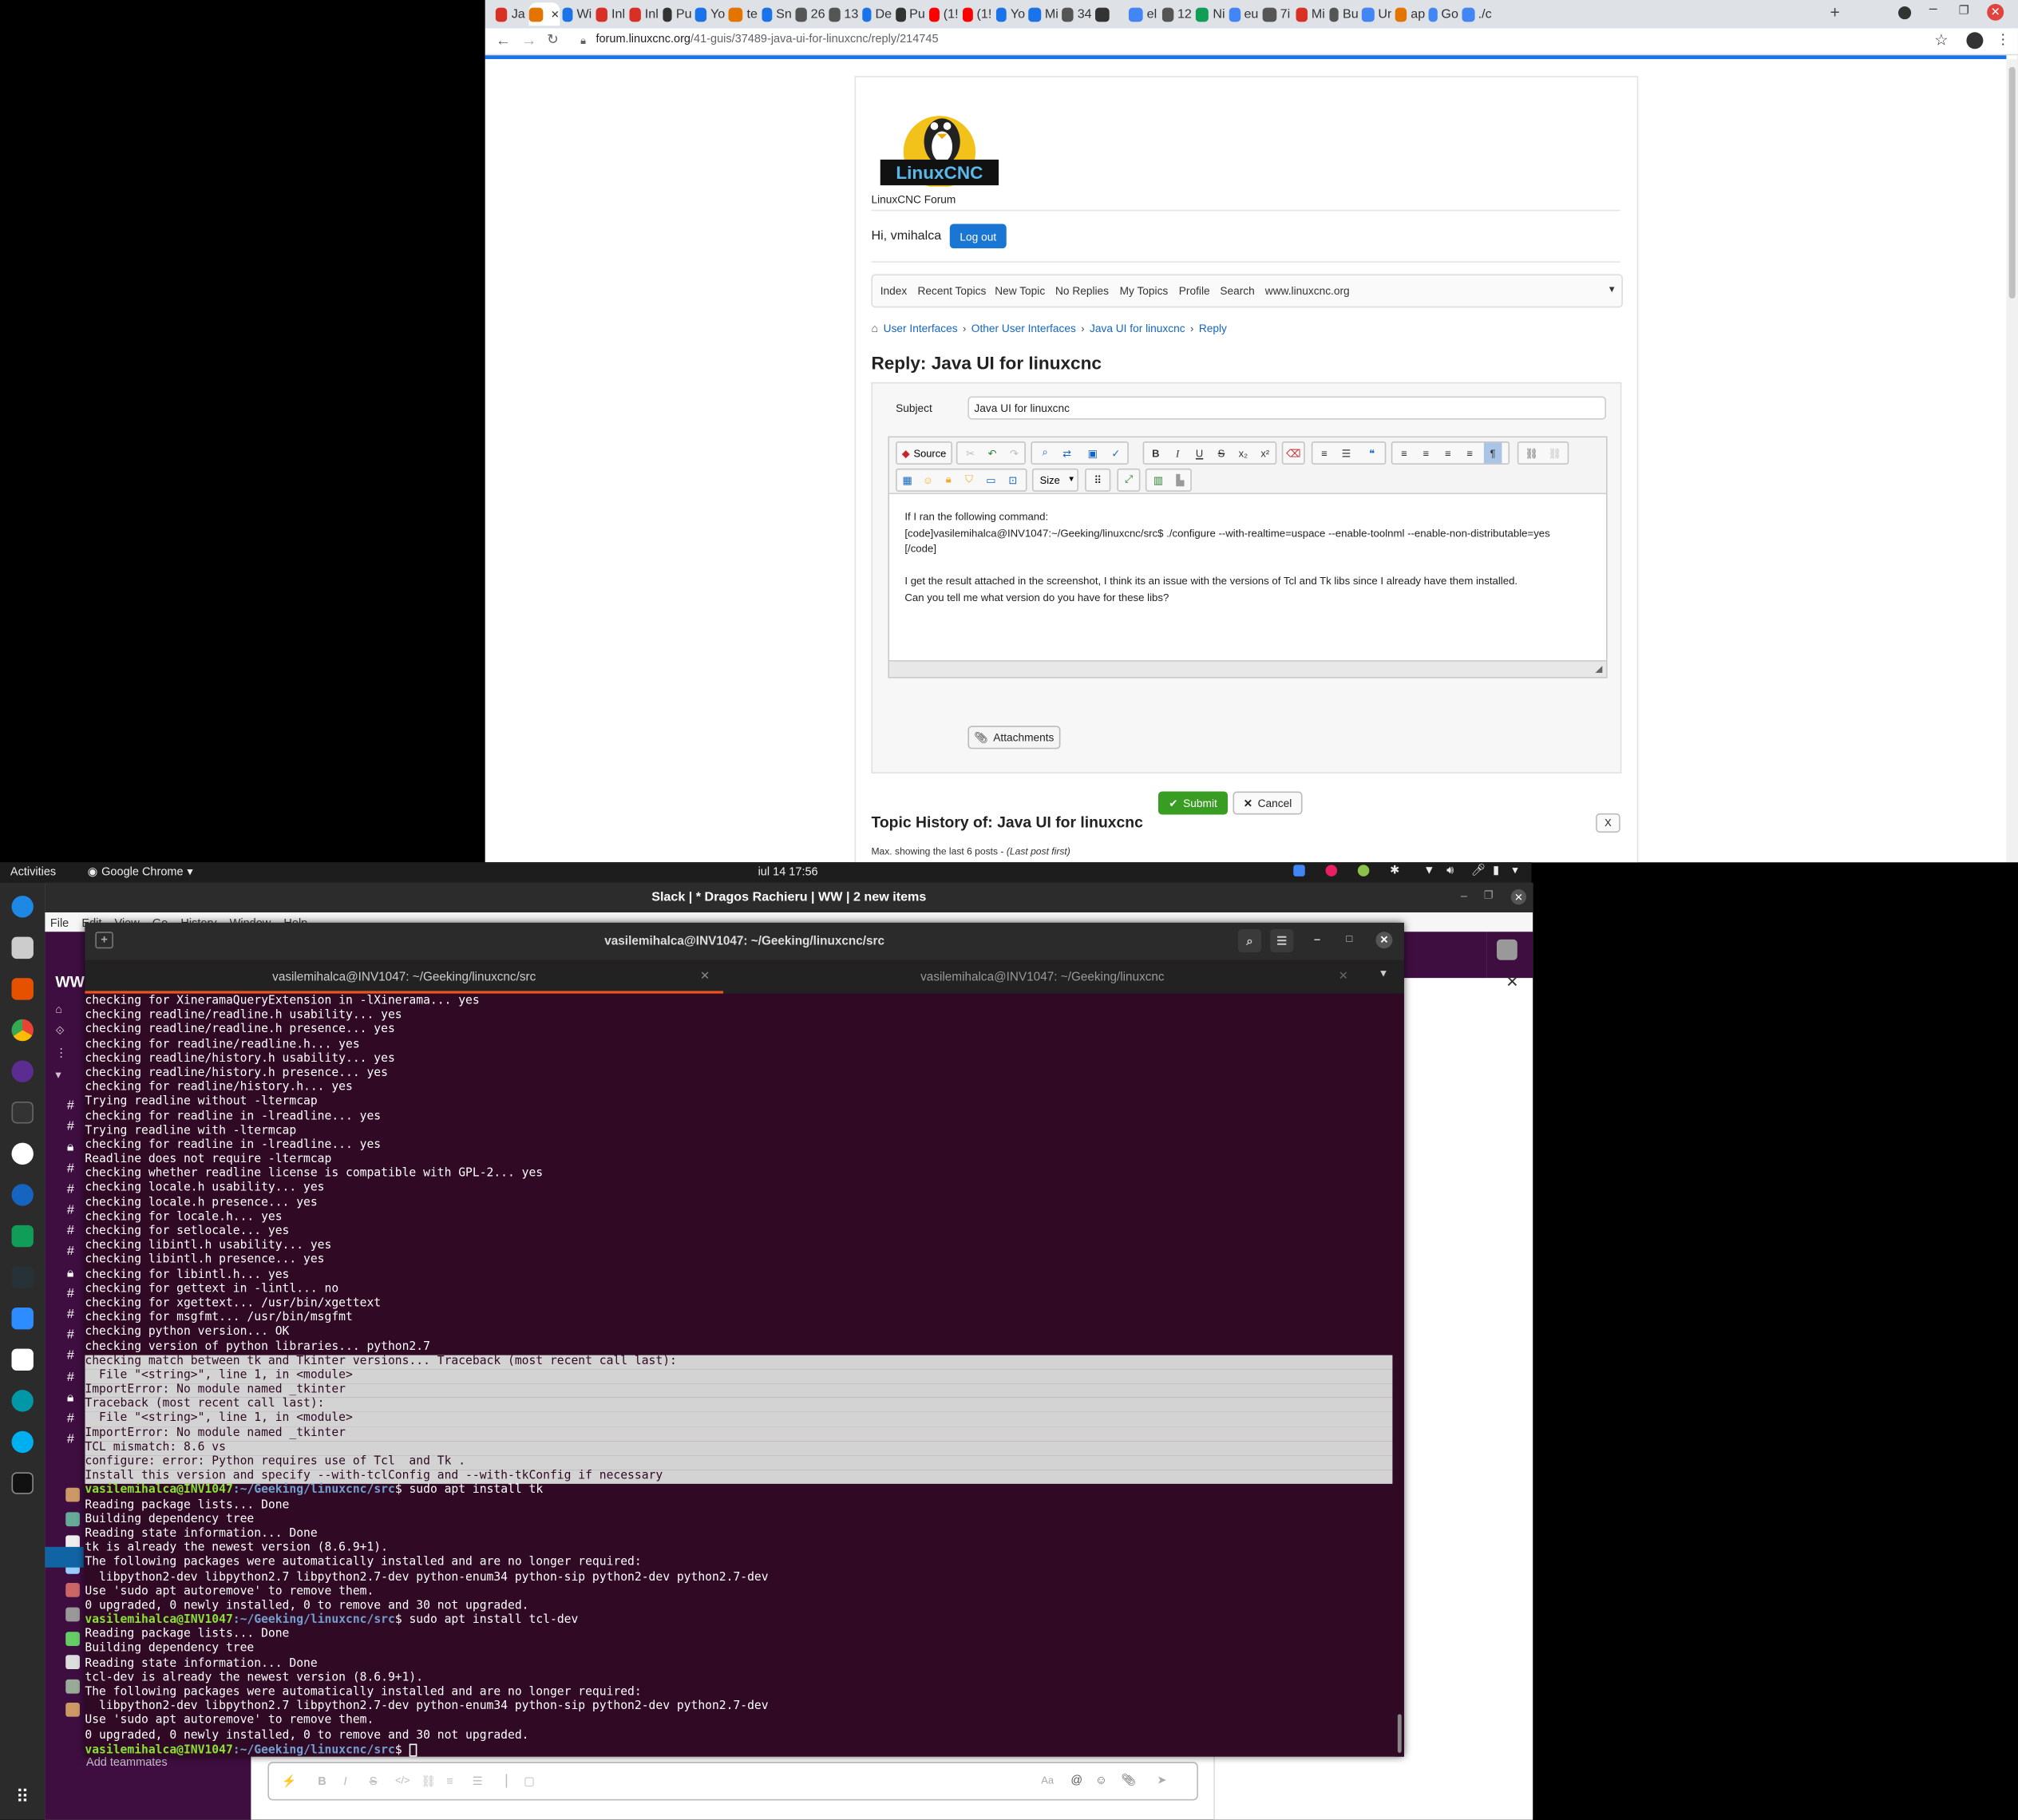  Describe the element at coordinates (1047, 1780) in the screenshot. I see `format-icon: Aa` at that location.